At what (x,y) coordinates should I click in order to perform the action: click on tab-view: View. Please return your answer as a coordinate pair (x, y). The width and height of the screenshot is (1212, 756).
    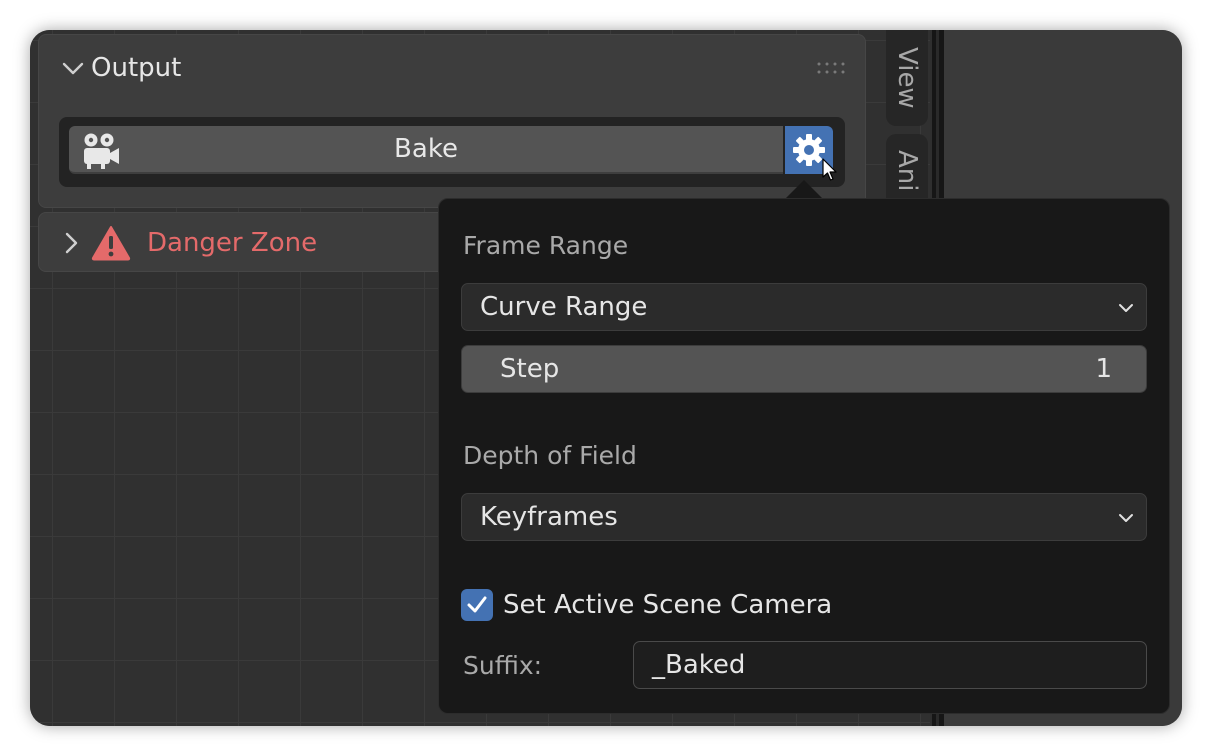
    Looking at the image, I should click on (907, 78).